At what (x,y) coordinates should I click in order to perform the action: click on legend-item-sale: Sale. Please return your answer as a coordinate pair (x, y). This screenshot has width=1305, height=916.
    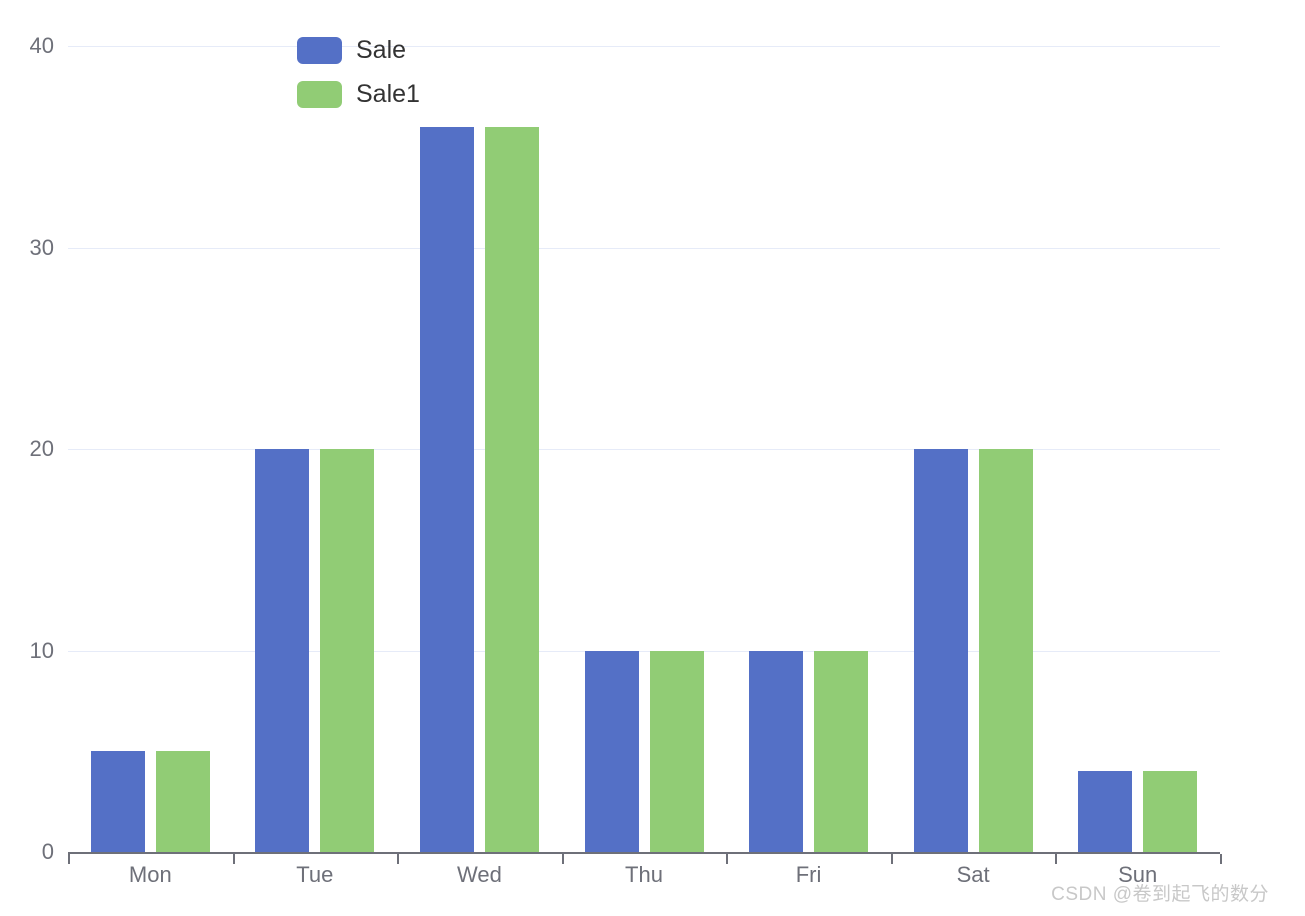
    Looking at the image, I should click on (358, 50).